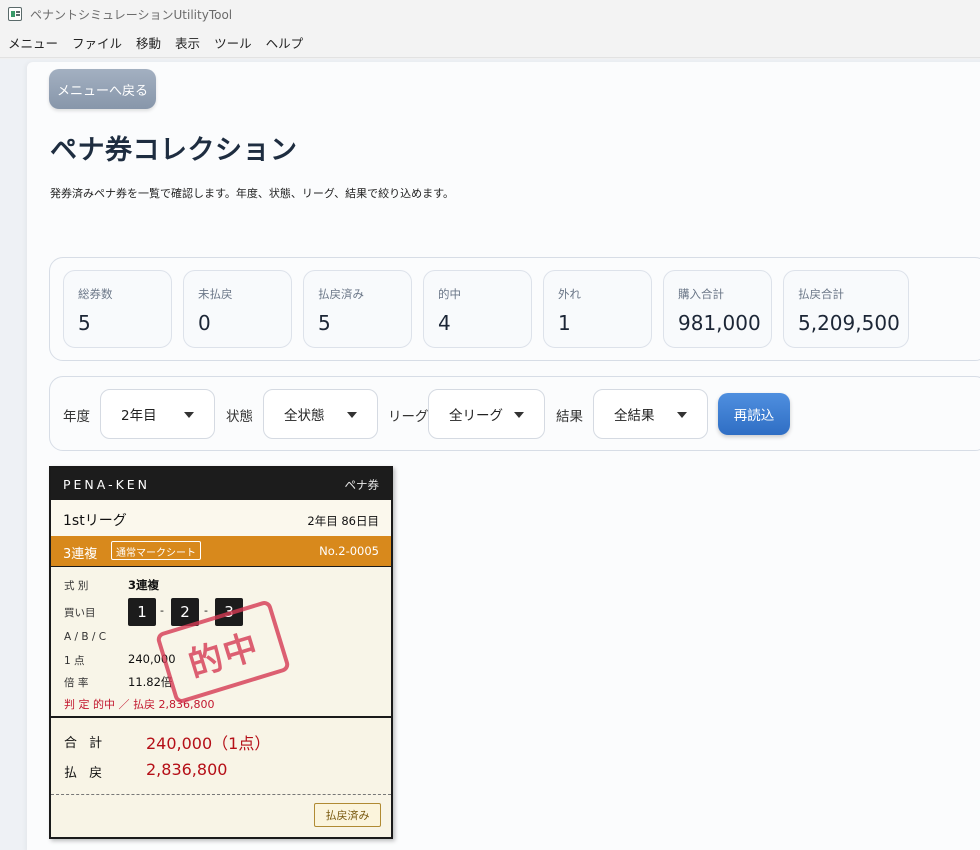  I want to click on stat-value: 0, so click(204, 323).